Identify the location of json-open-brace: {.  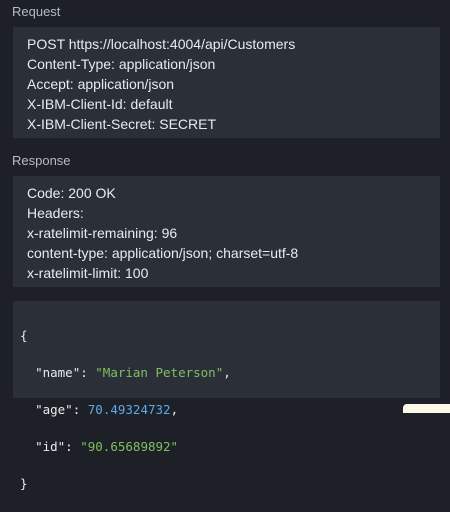
(230, 336).